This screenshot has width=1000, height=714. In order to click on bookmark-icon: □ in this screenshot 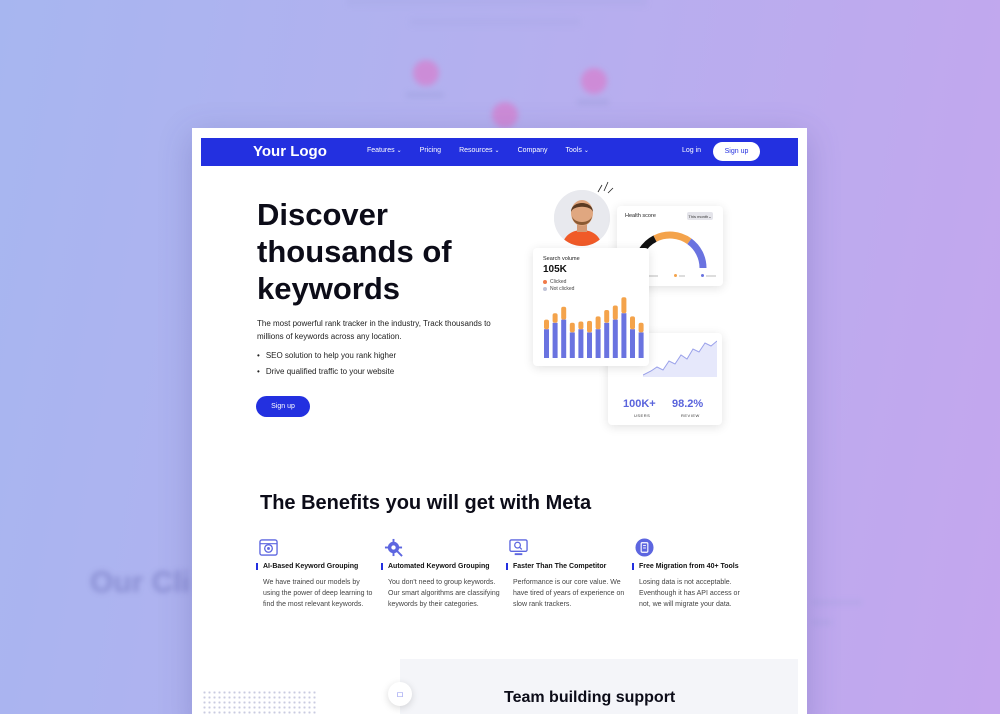, I will do `click(400, 694)`.